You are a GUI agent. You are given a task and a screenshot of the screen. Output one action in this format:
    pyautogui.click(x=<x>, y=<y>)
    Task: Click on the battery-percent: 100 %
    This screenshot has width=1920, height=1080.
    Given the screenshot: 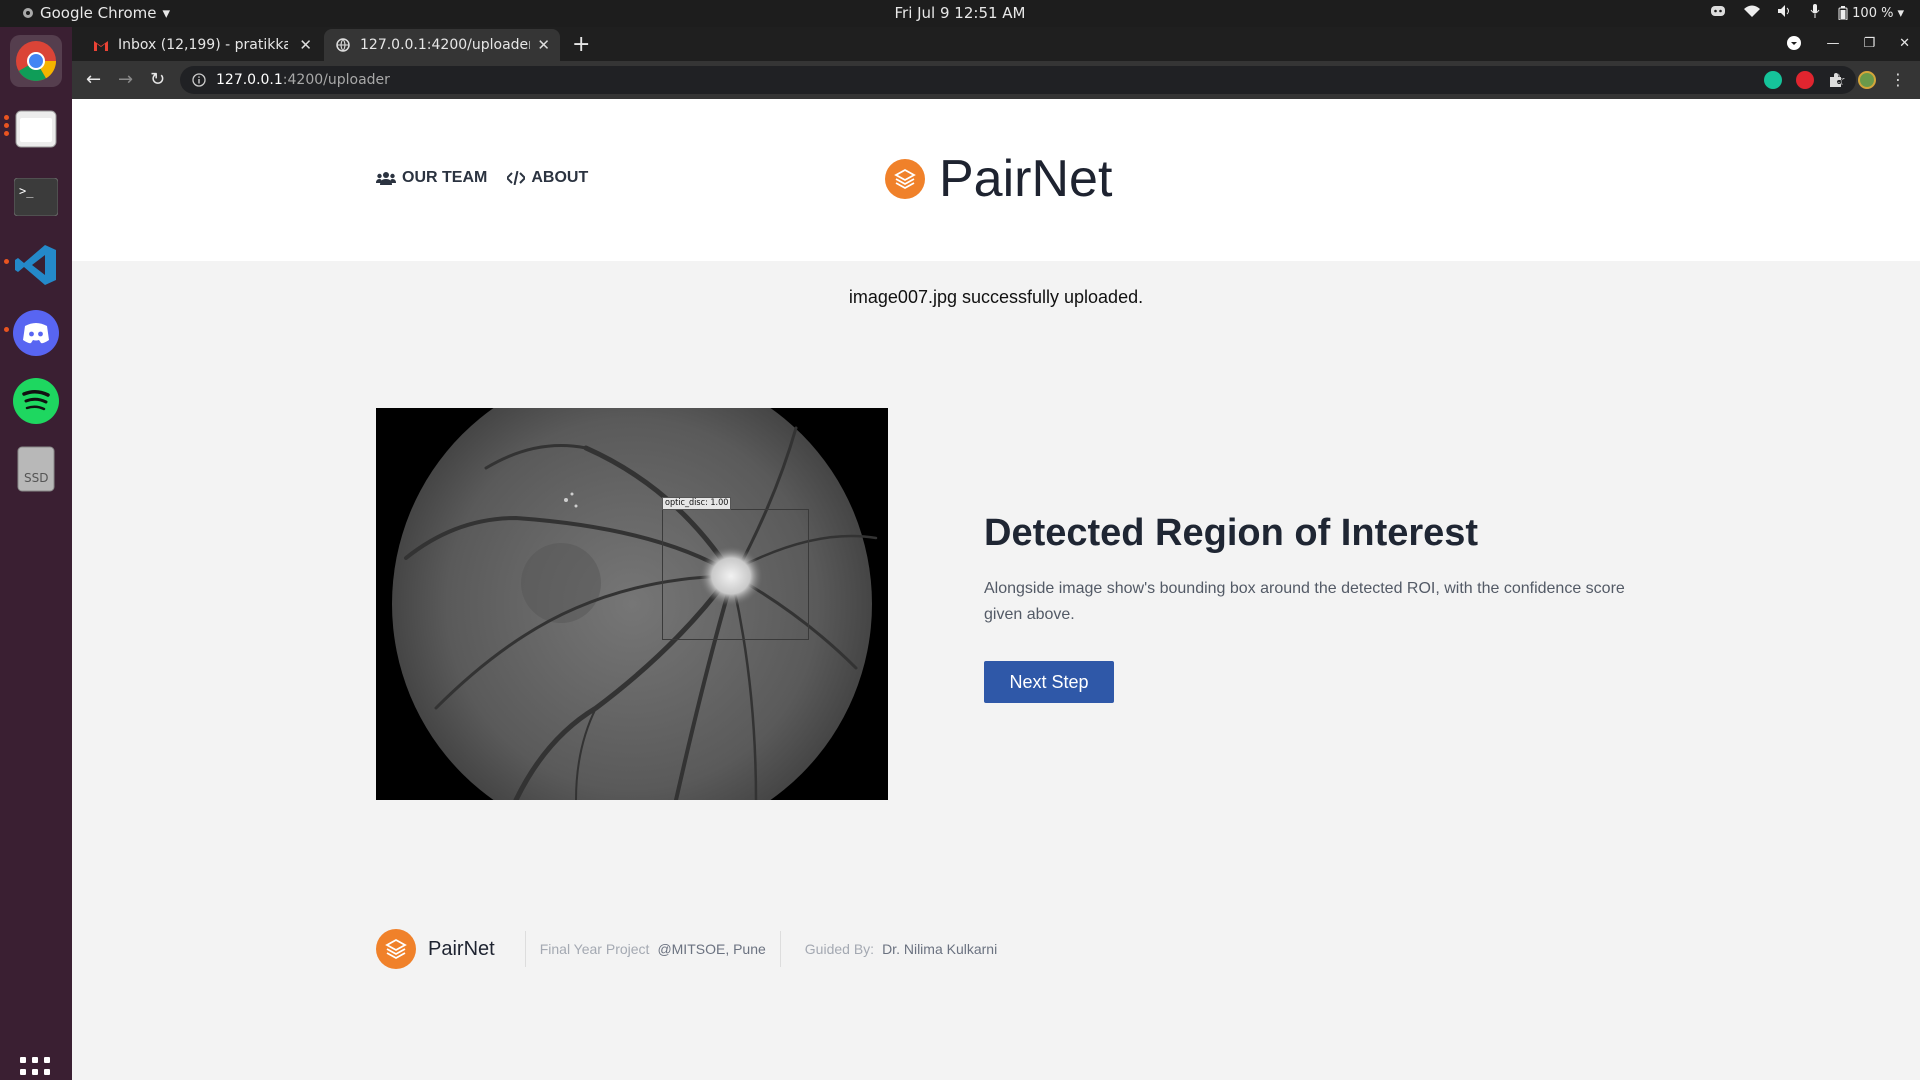 What is the action you would take?
    pyautogui.click(x=1873, y=13)
    